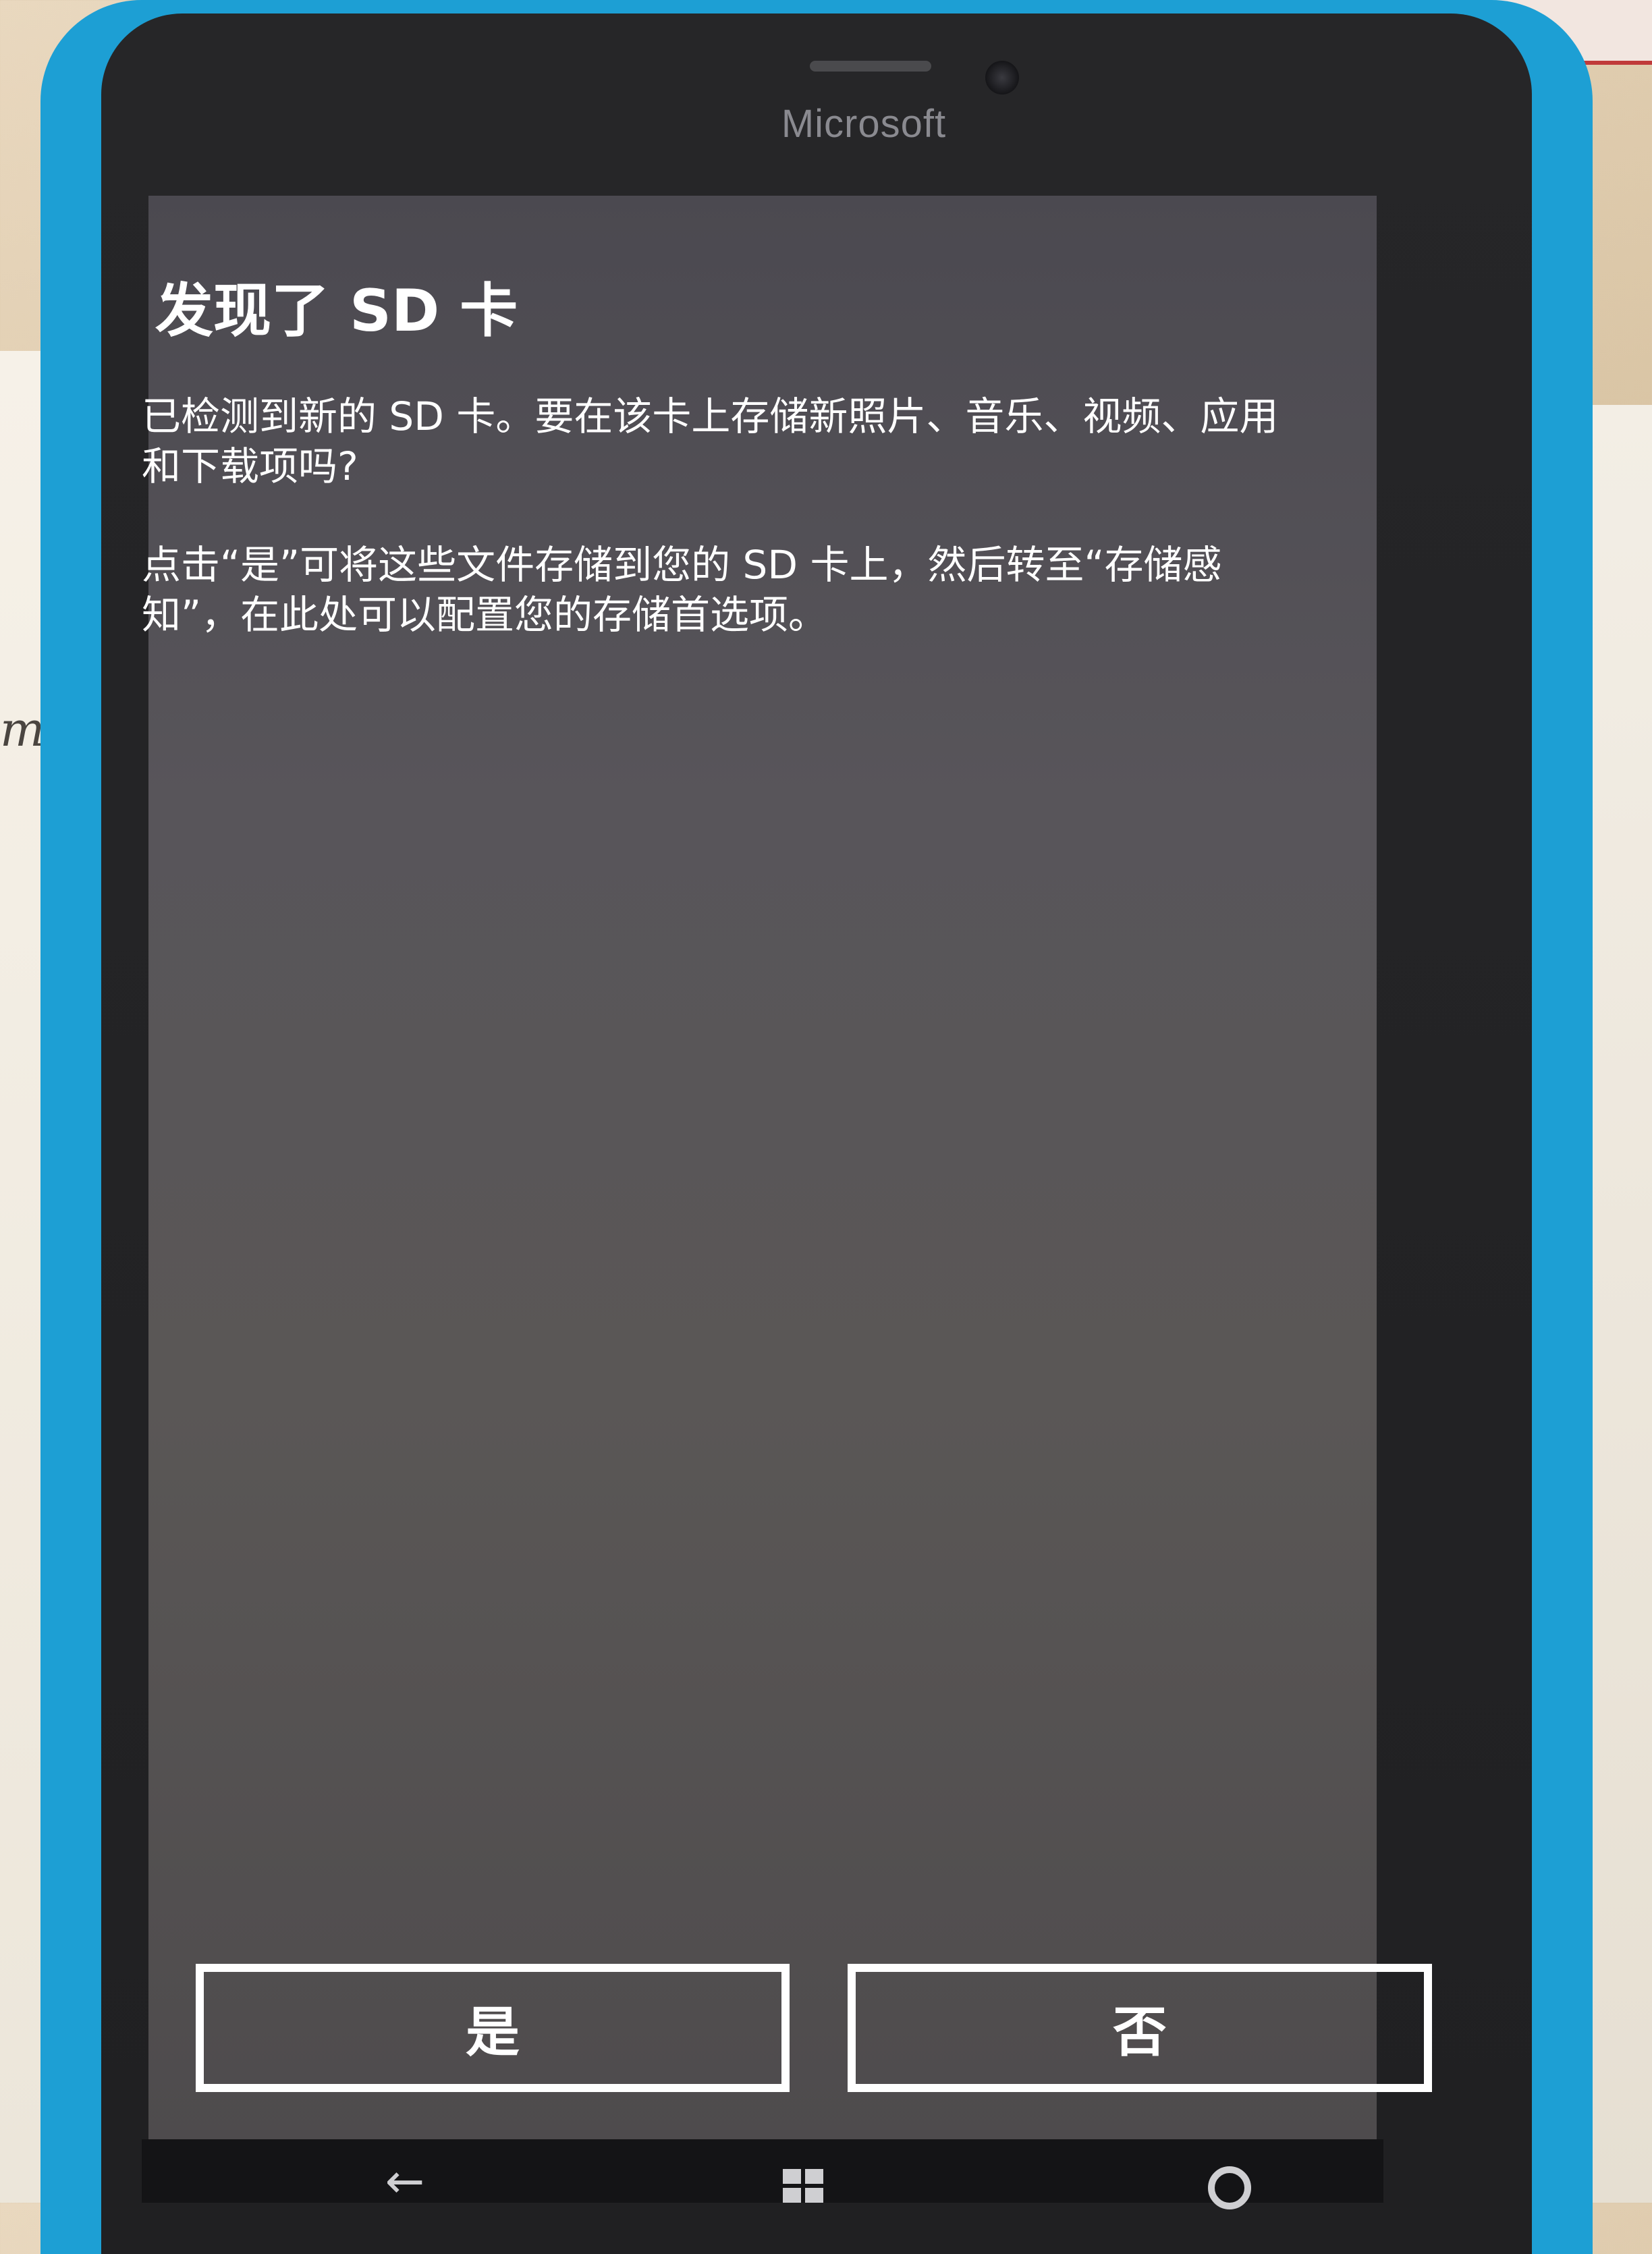 The height and width of the screenshot is (2254, 1652). Describe the element at coordinates (1140, 2028) in the screenshot. I see `no-button: 否` at that location.